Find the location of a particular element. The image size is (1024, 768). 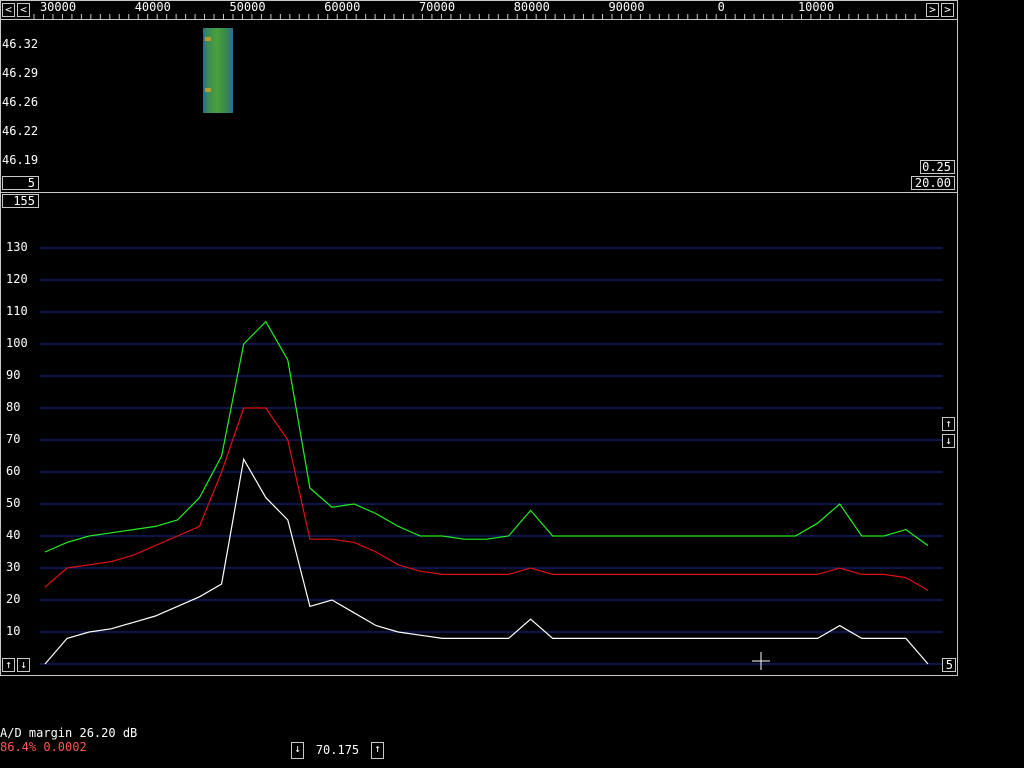

frequency-up-button: ↑ is located at coordinates (377, 750).